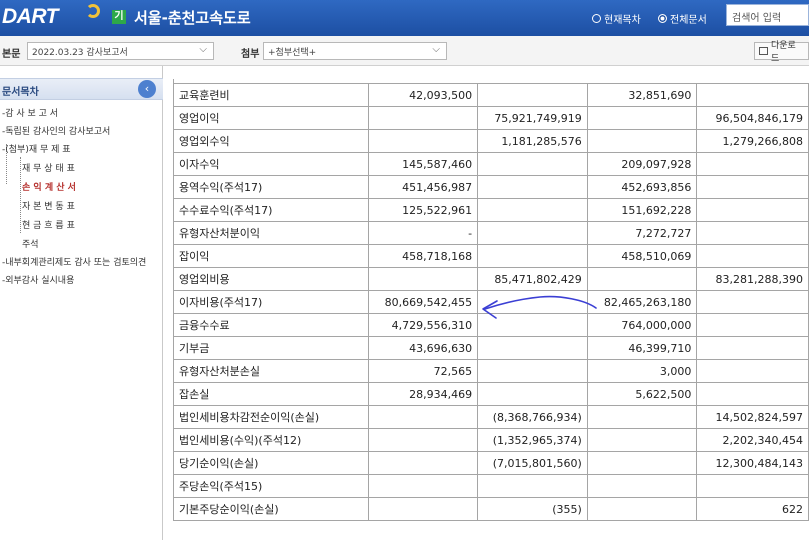  What do you see at coordinates (271, 279) in the screenshot?
I see `row-label: 영업외비용` at bounding box center [271, 279].